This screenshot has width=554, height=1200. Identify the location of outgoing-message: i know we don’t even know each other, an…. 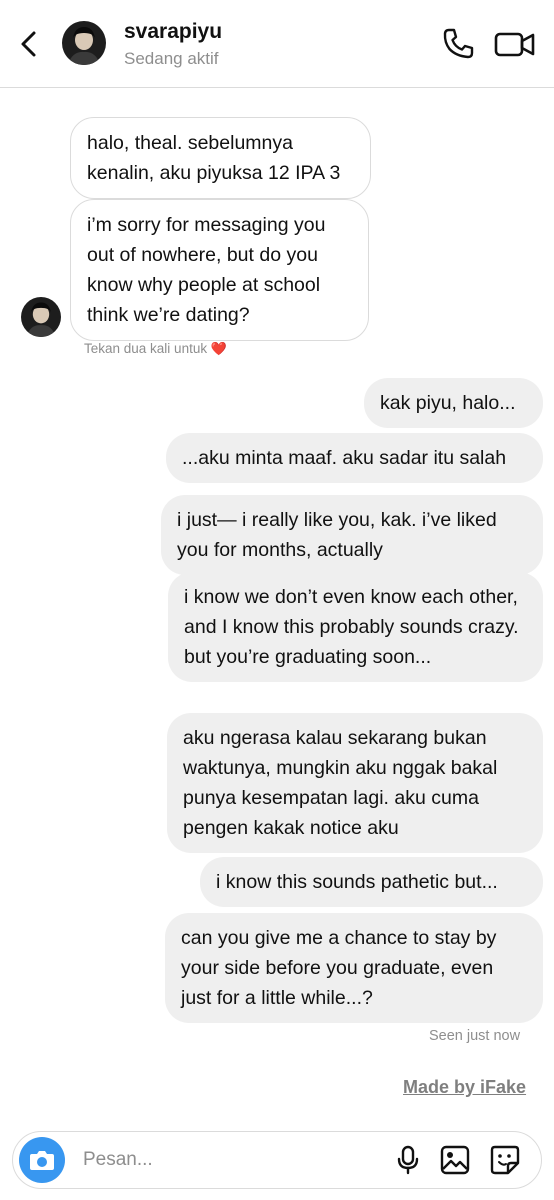
(355, 627).